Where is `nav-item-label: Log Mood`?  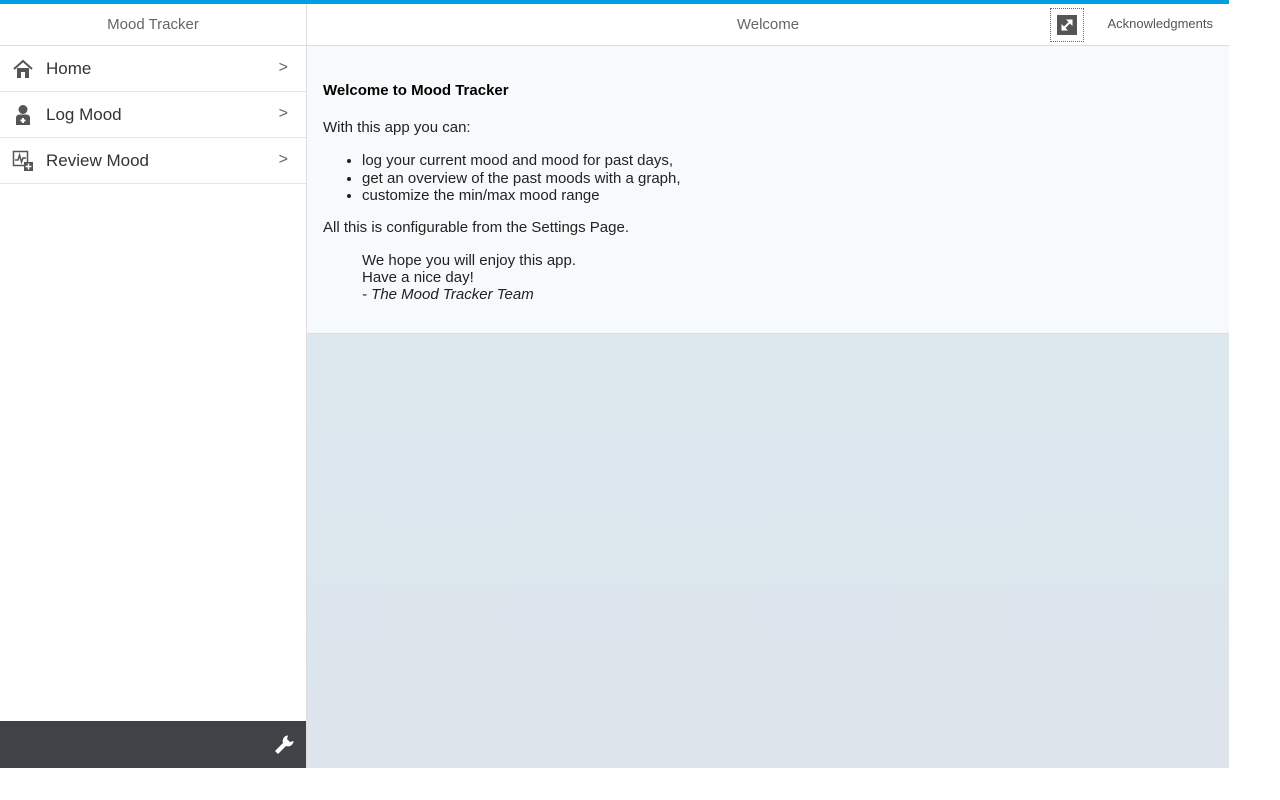
nav-item-label: Log Mood is located at coordinates (84, 114).